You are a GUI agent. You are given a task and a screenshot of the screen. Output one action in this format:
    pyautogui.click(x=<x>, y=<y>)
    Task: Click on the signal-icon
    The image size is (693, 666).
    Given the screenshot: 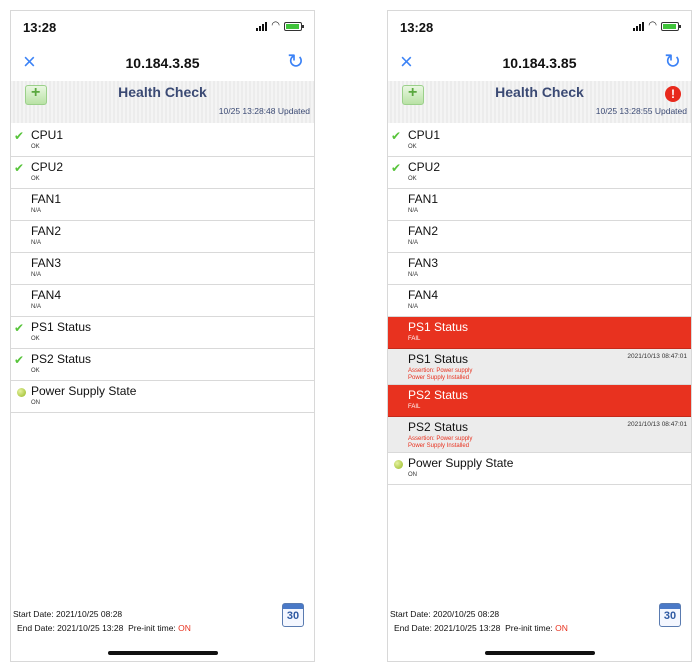 What is the action you would take?
    pyautogui.click(x=639, y=26)
    